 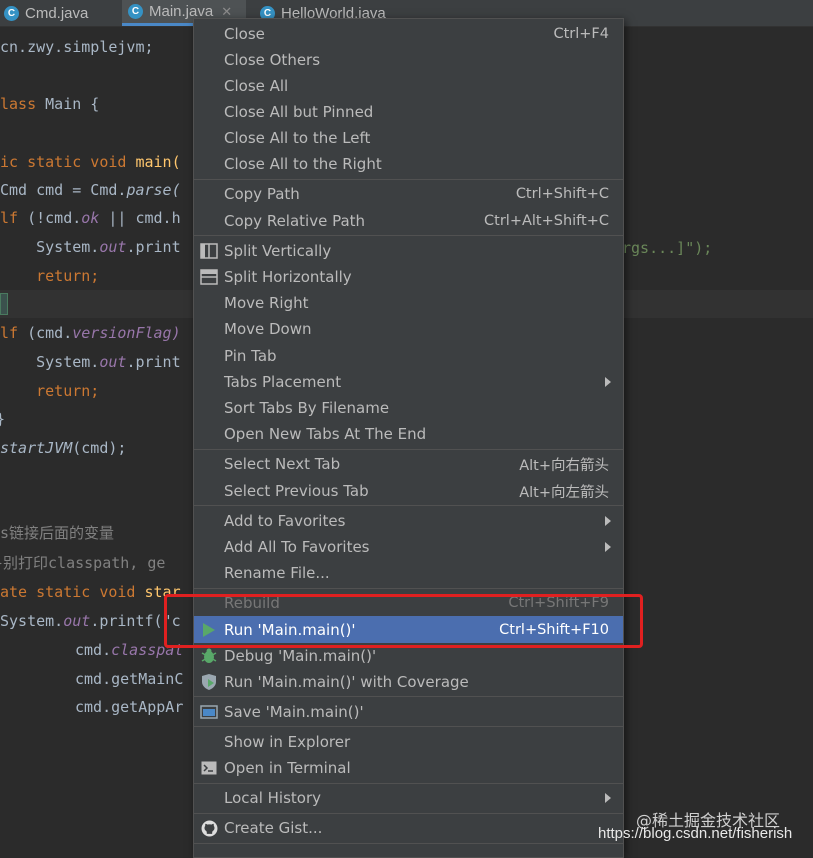 I want to click on menu-item-split-vertically: Split Vertically, so click(x=408, y=251).